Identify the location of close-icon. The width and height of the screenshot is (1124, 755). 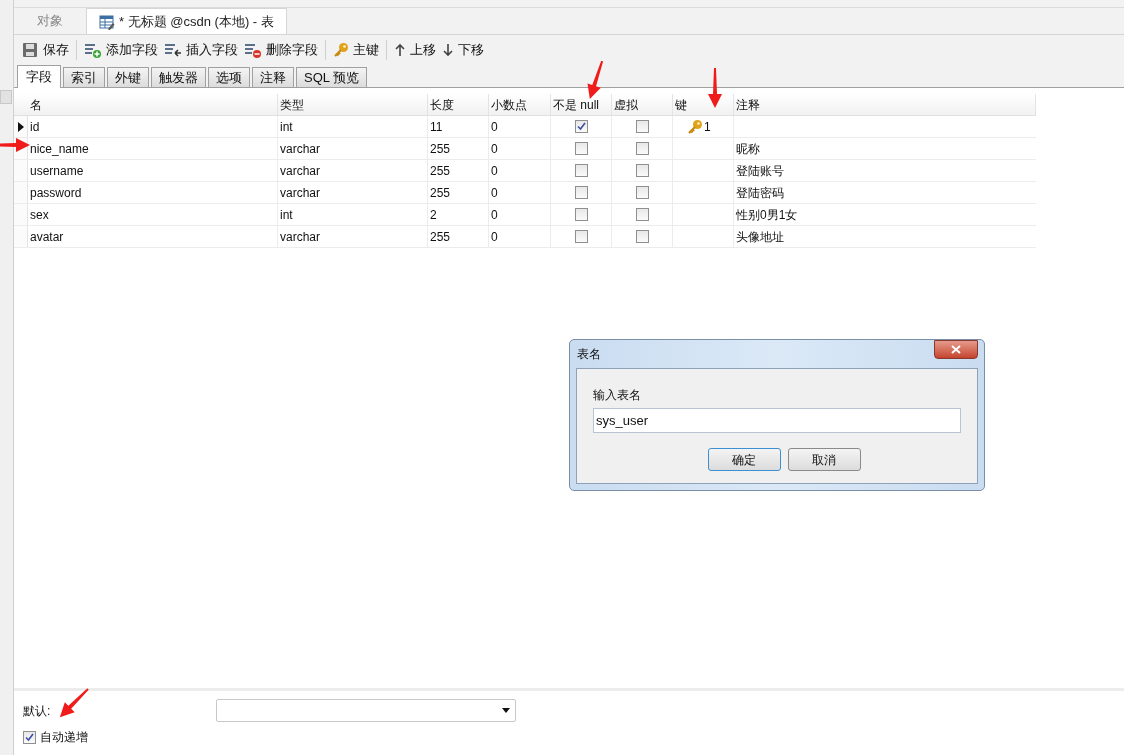
(956, 349).